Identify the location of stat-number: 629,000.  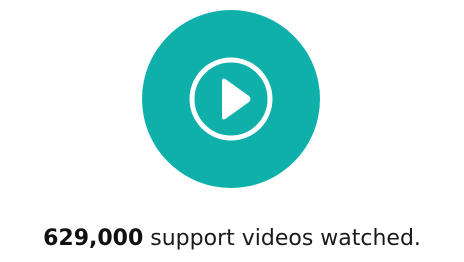
(93, 238).